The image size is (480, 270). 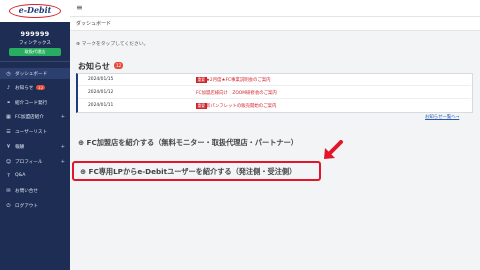 I want to click on sidebar-item-label: お知らせ, so click(x=24, y=88).